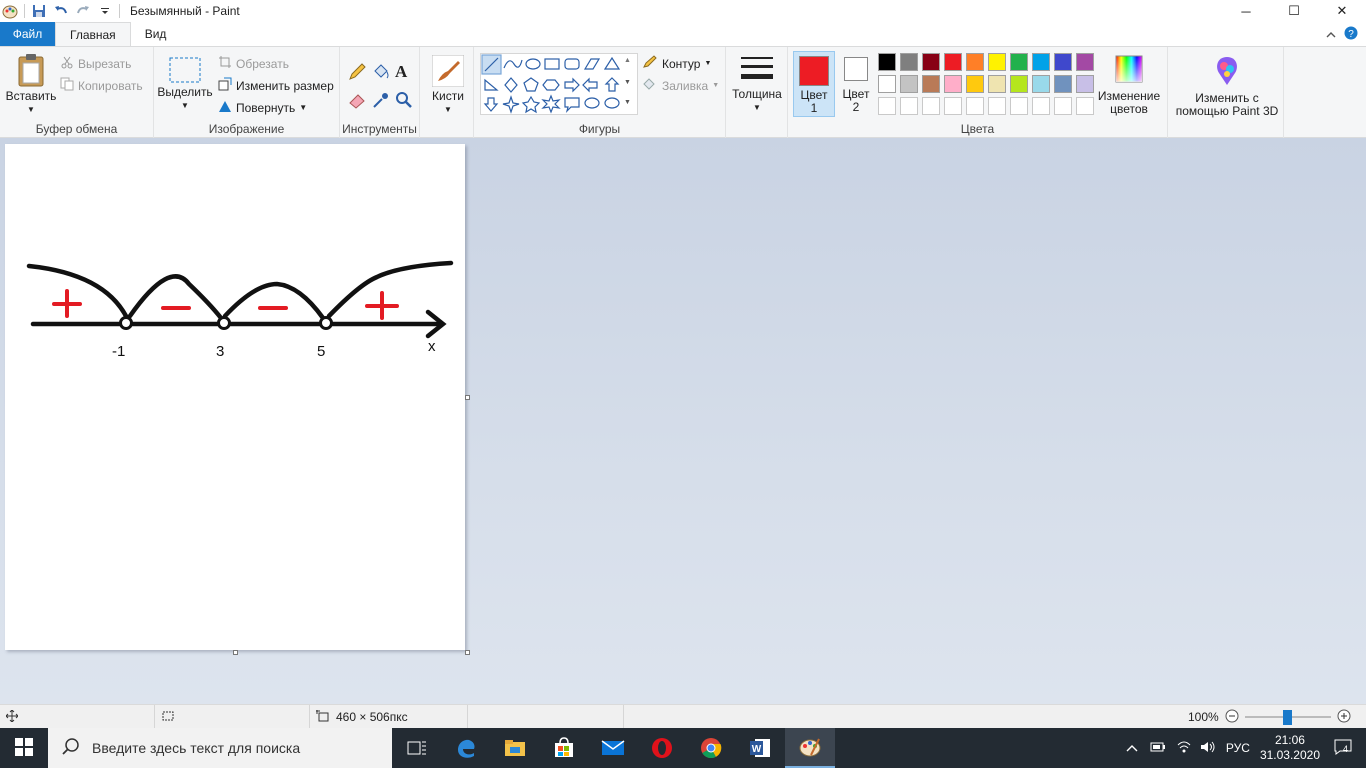 This screenshot has height=768, width=1366. What do you see at coordinates (1331, 35) in the screenshot?
I see `collapse-ribbon-icon` at bounding box center [1331, 35].